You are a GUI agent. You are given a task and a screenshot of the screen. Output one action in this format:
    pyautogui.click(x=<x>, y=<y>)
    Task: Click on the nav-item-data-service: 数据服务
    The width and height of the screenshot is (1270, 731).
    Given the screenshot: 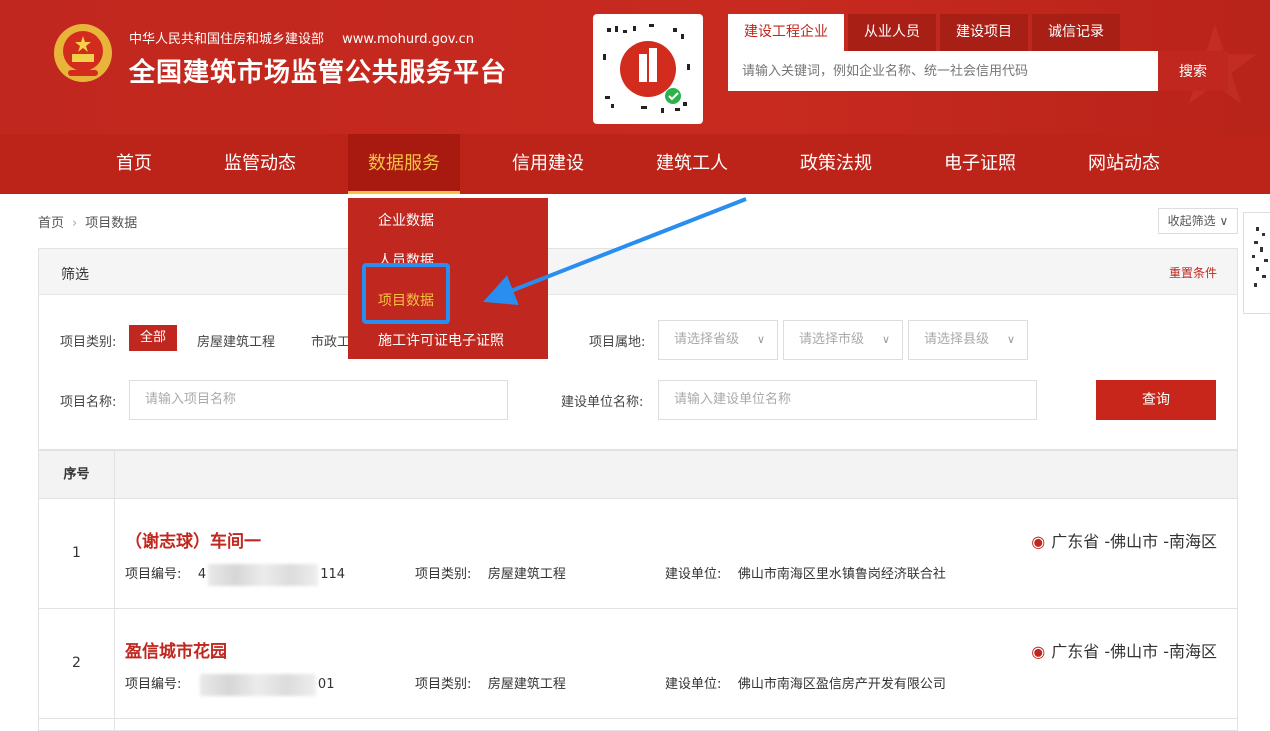 What is the action you would take?
    pyautogui.click(x=404, y=164)
    